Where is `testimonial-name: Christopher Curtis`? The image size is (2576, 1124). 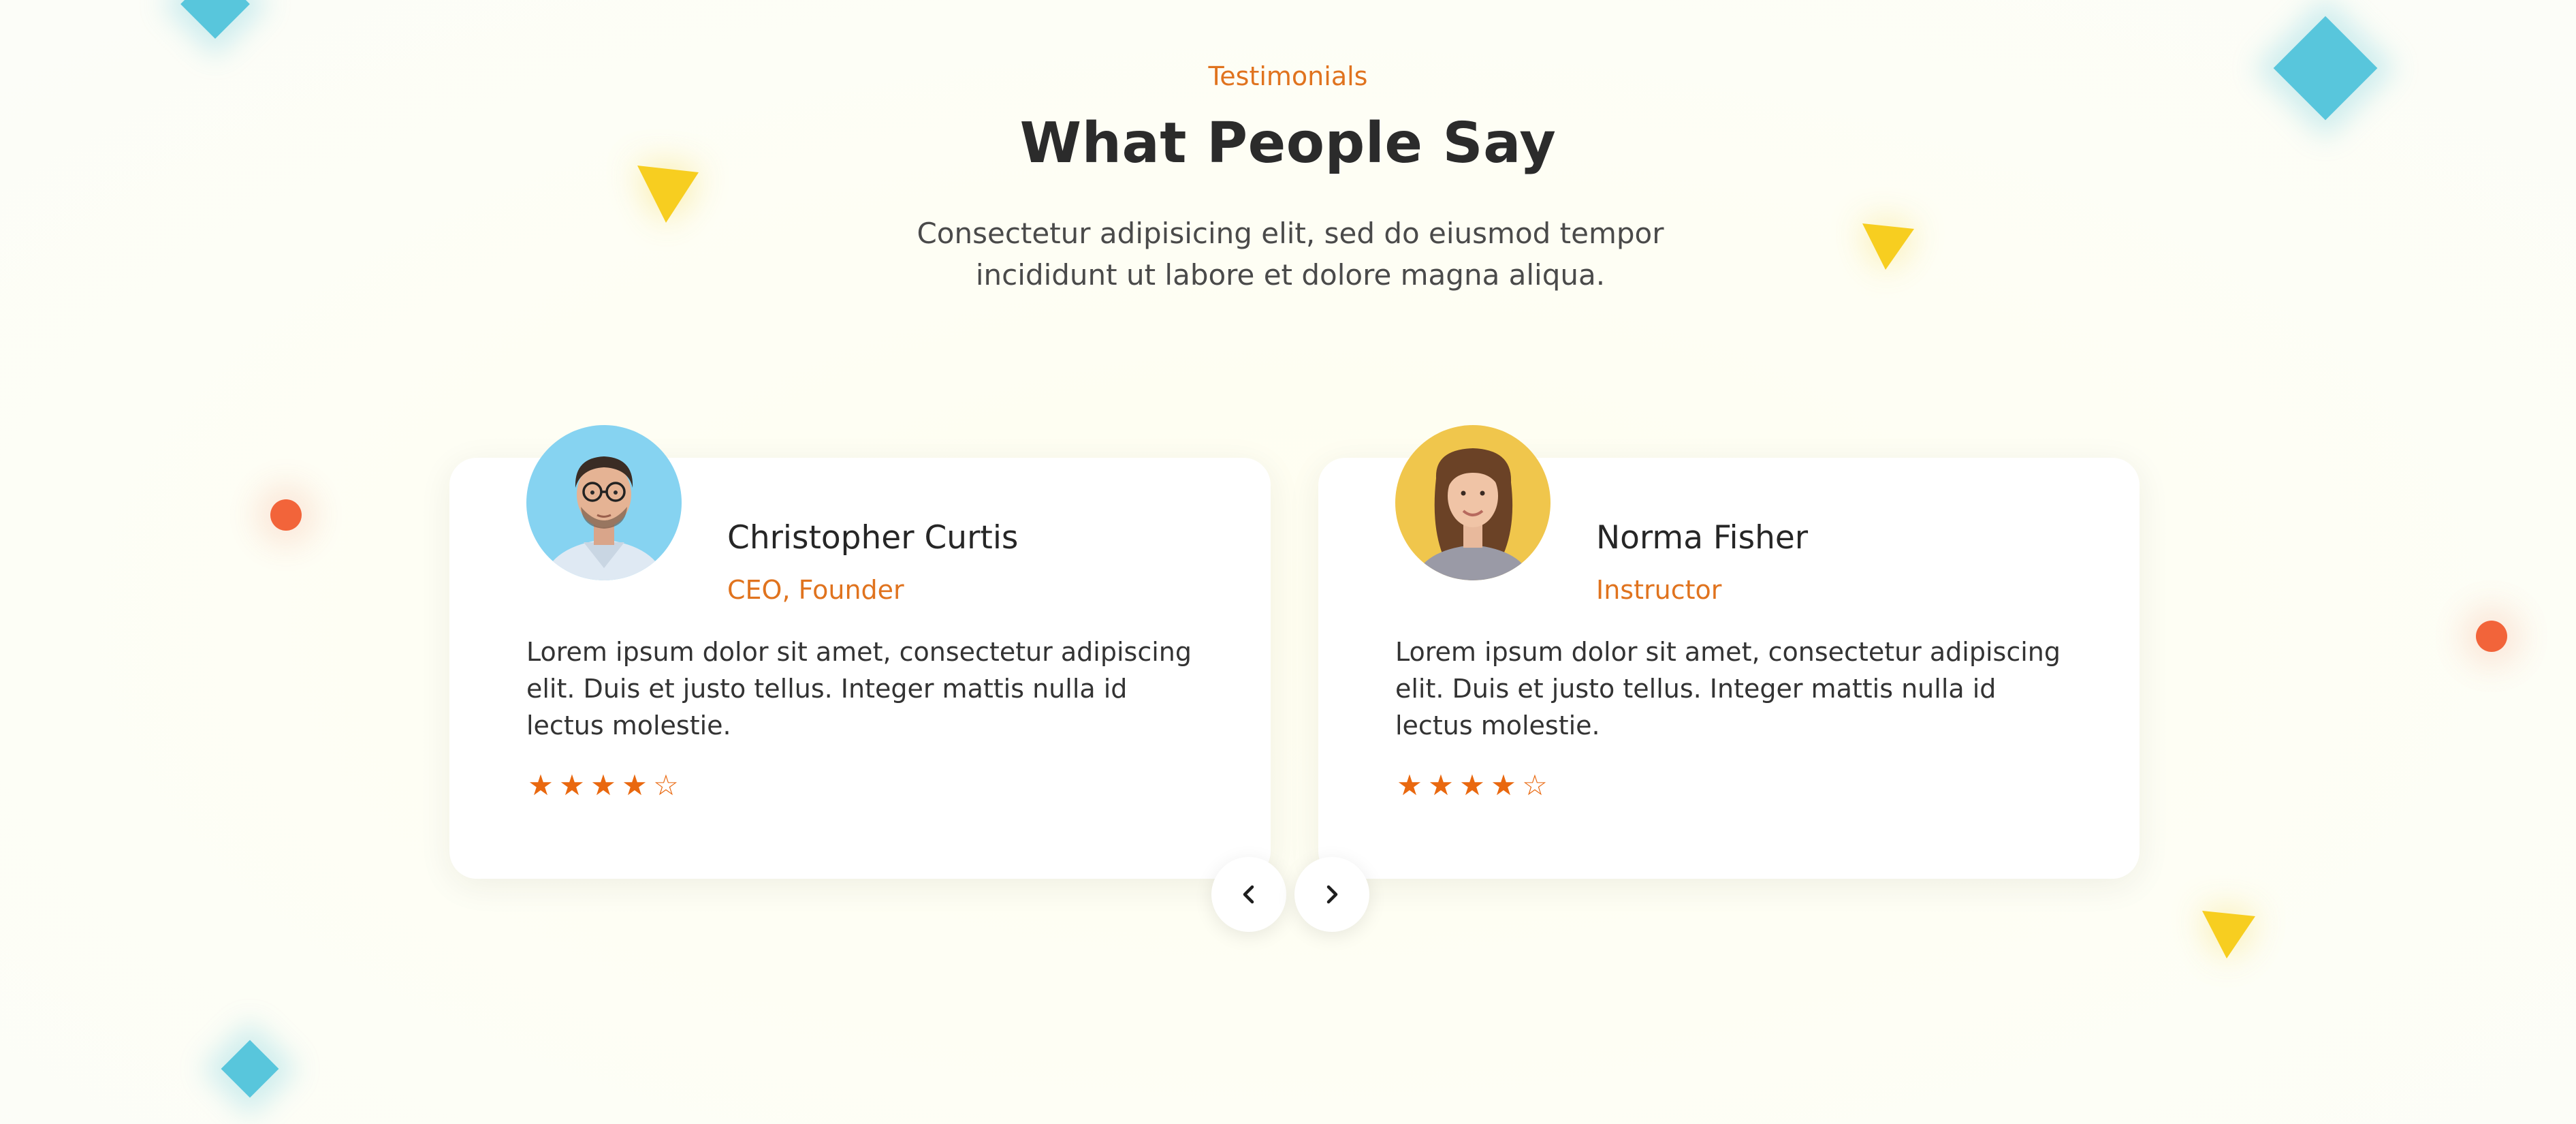 testimonial-name: Christopher Curtis is located at coordinates (873, 538).